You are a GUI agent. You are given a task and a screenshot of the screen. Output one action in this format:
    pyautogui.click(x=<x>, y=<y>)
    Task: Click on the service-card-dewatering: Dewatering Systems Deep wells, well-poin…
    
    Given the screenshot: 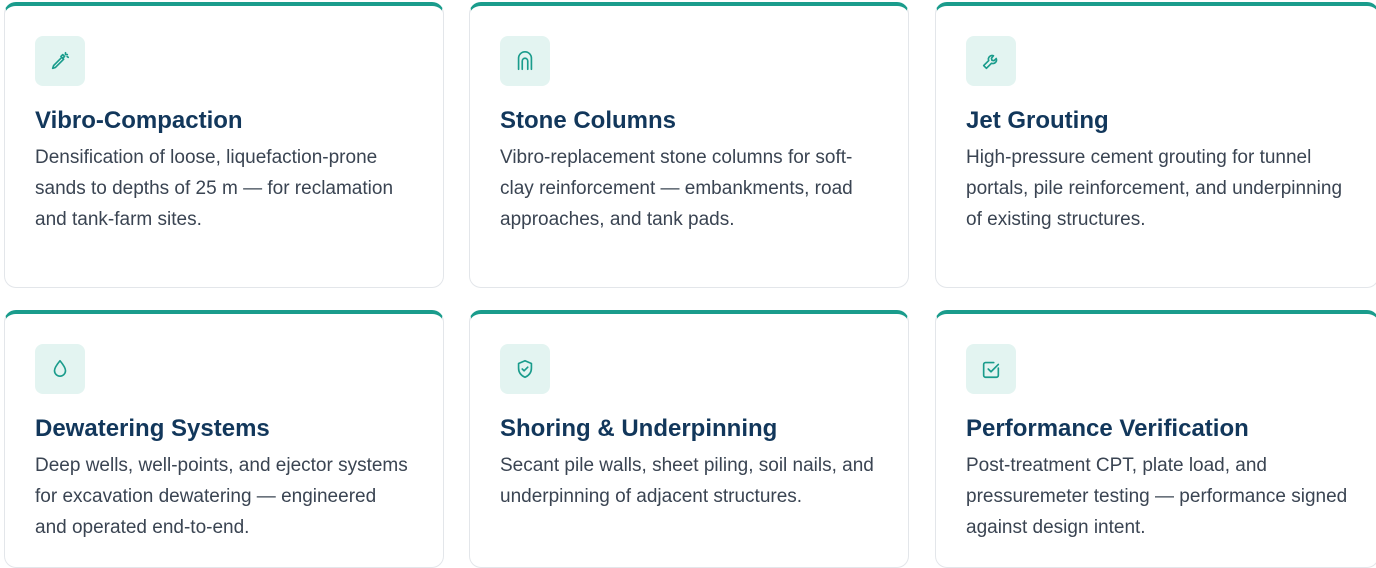 What is the action you would take?
    pyautogui.click(x=224, y=439)
    